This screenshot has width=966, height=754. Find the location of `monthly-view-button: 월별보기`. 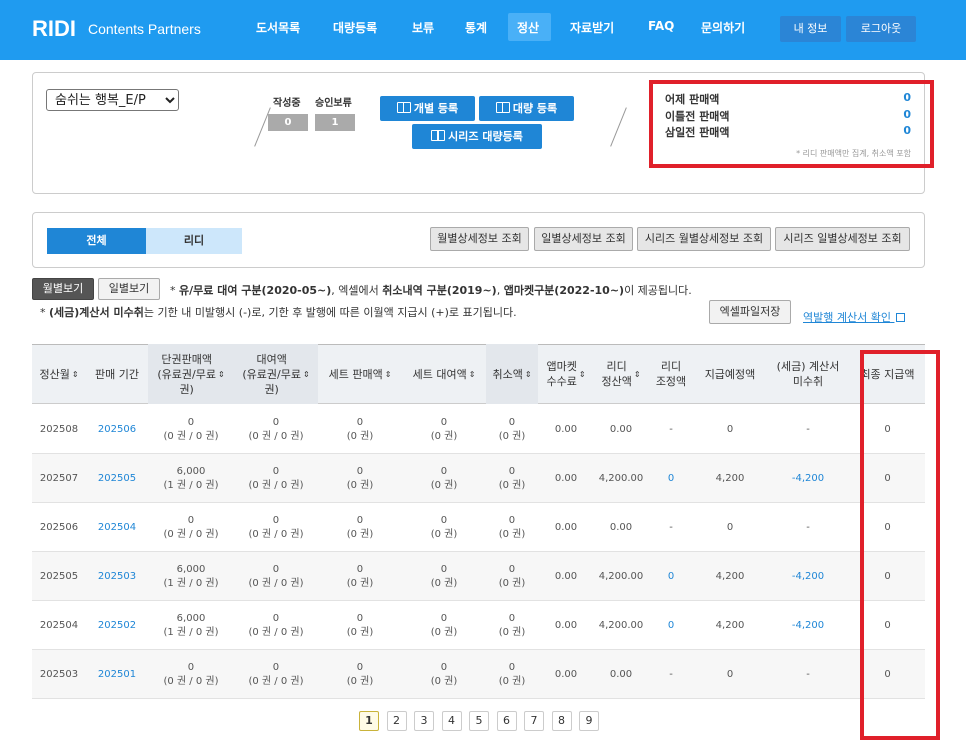

monthly-view-button: 월별보기 is located at coordinates (63, 289).